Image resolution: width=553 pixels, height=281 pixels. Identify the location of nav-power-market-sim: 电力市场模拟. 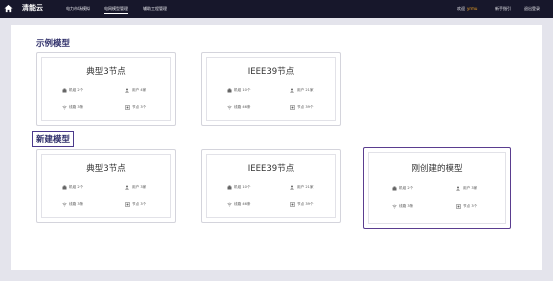
(78, 9).